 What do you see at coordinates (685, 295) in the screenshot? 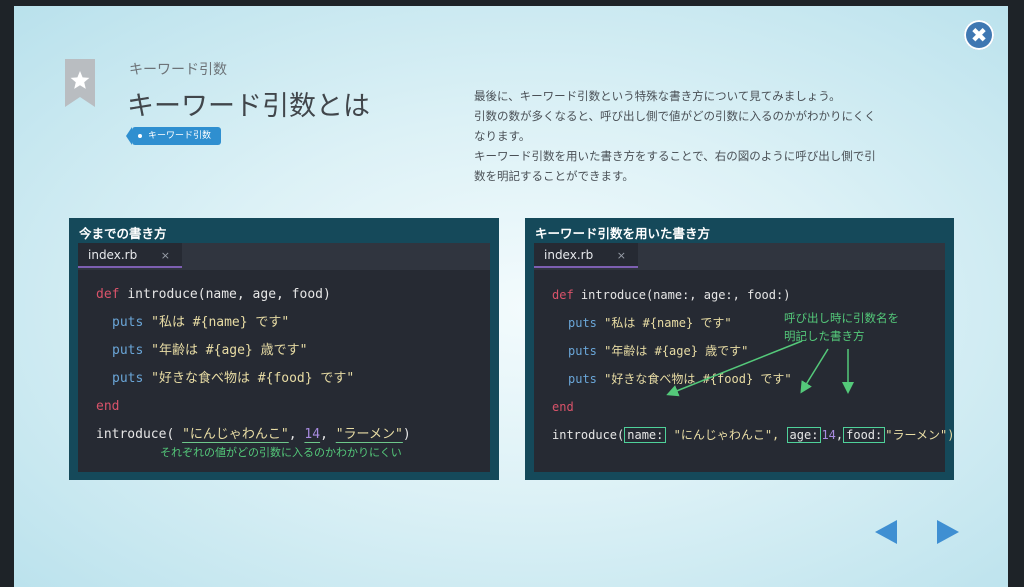
I see `method-signature: introduce(name:, age:, food:)` at bounding box center [685, 295].